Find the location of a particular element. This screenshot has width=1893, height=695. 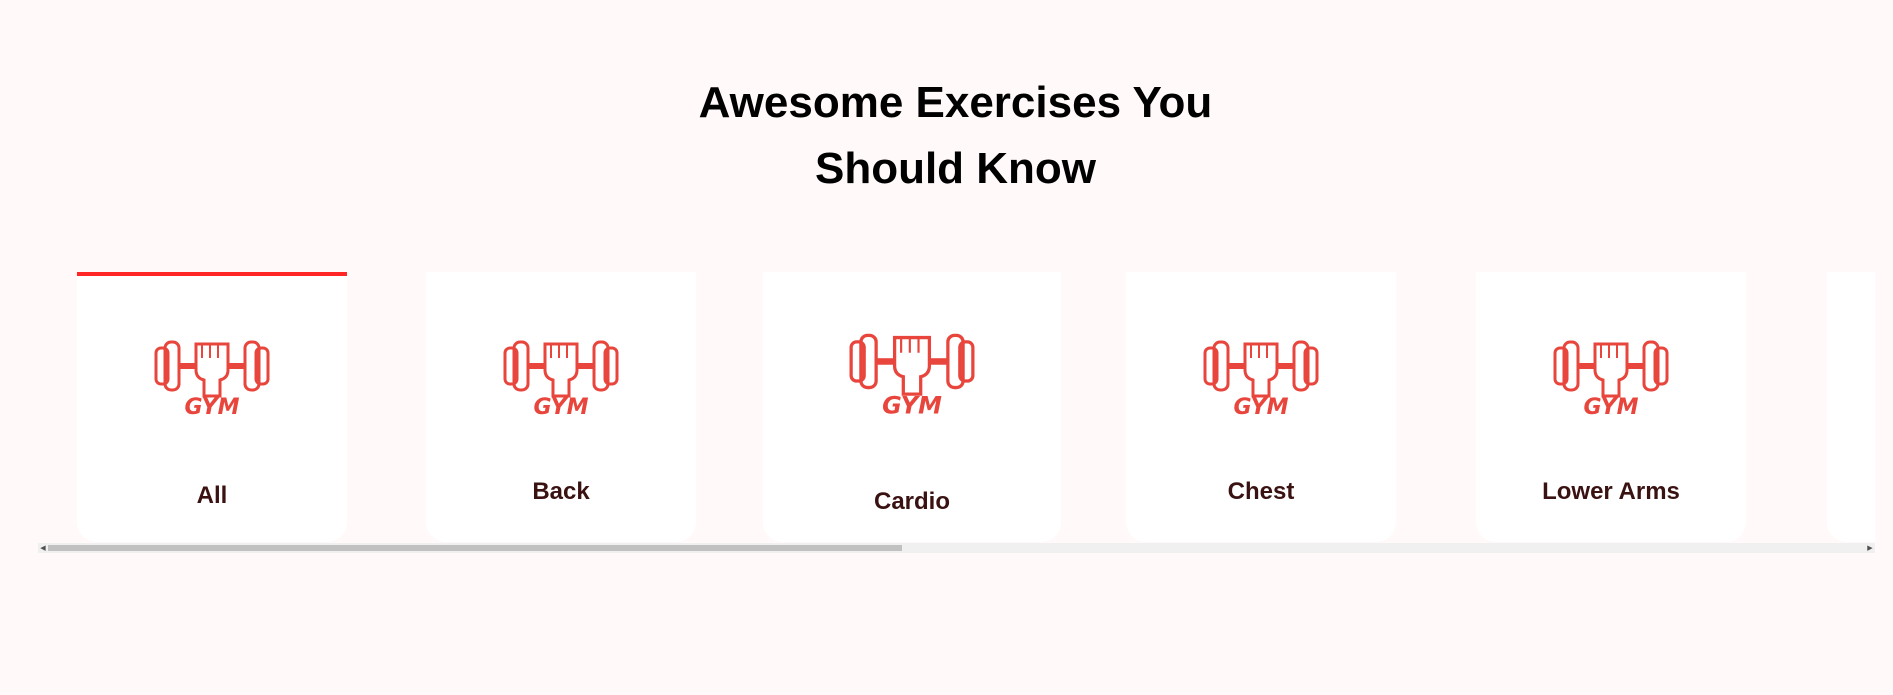

body-part-card-all: GYM All is located at coordinates (212, 407).